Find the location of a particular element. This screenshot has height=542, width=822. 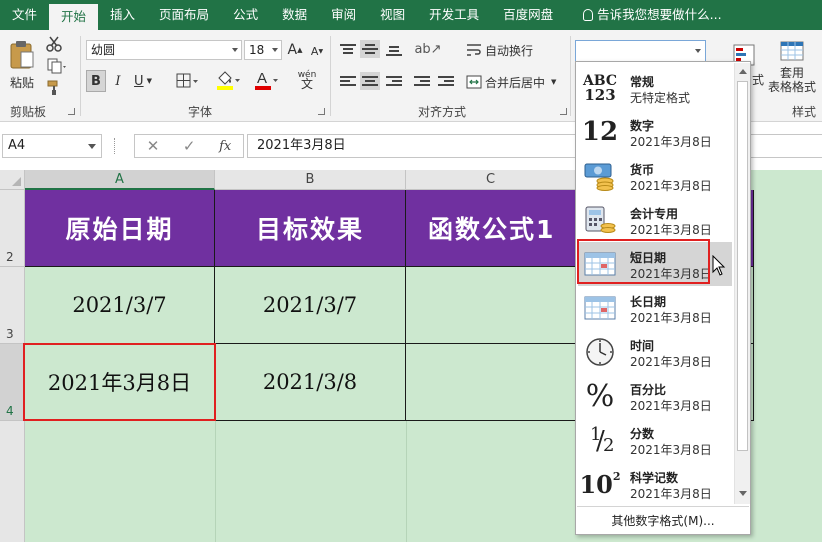

tab-developer: 开发工具 is located at coordinates (454, 15).